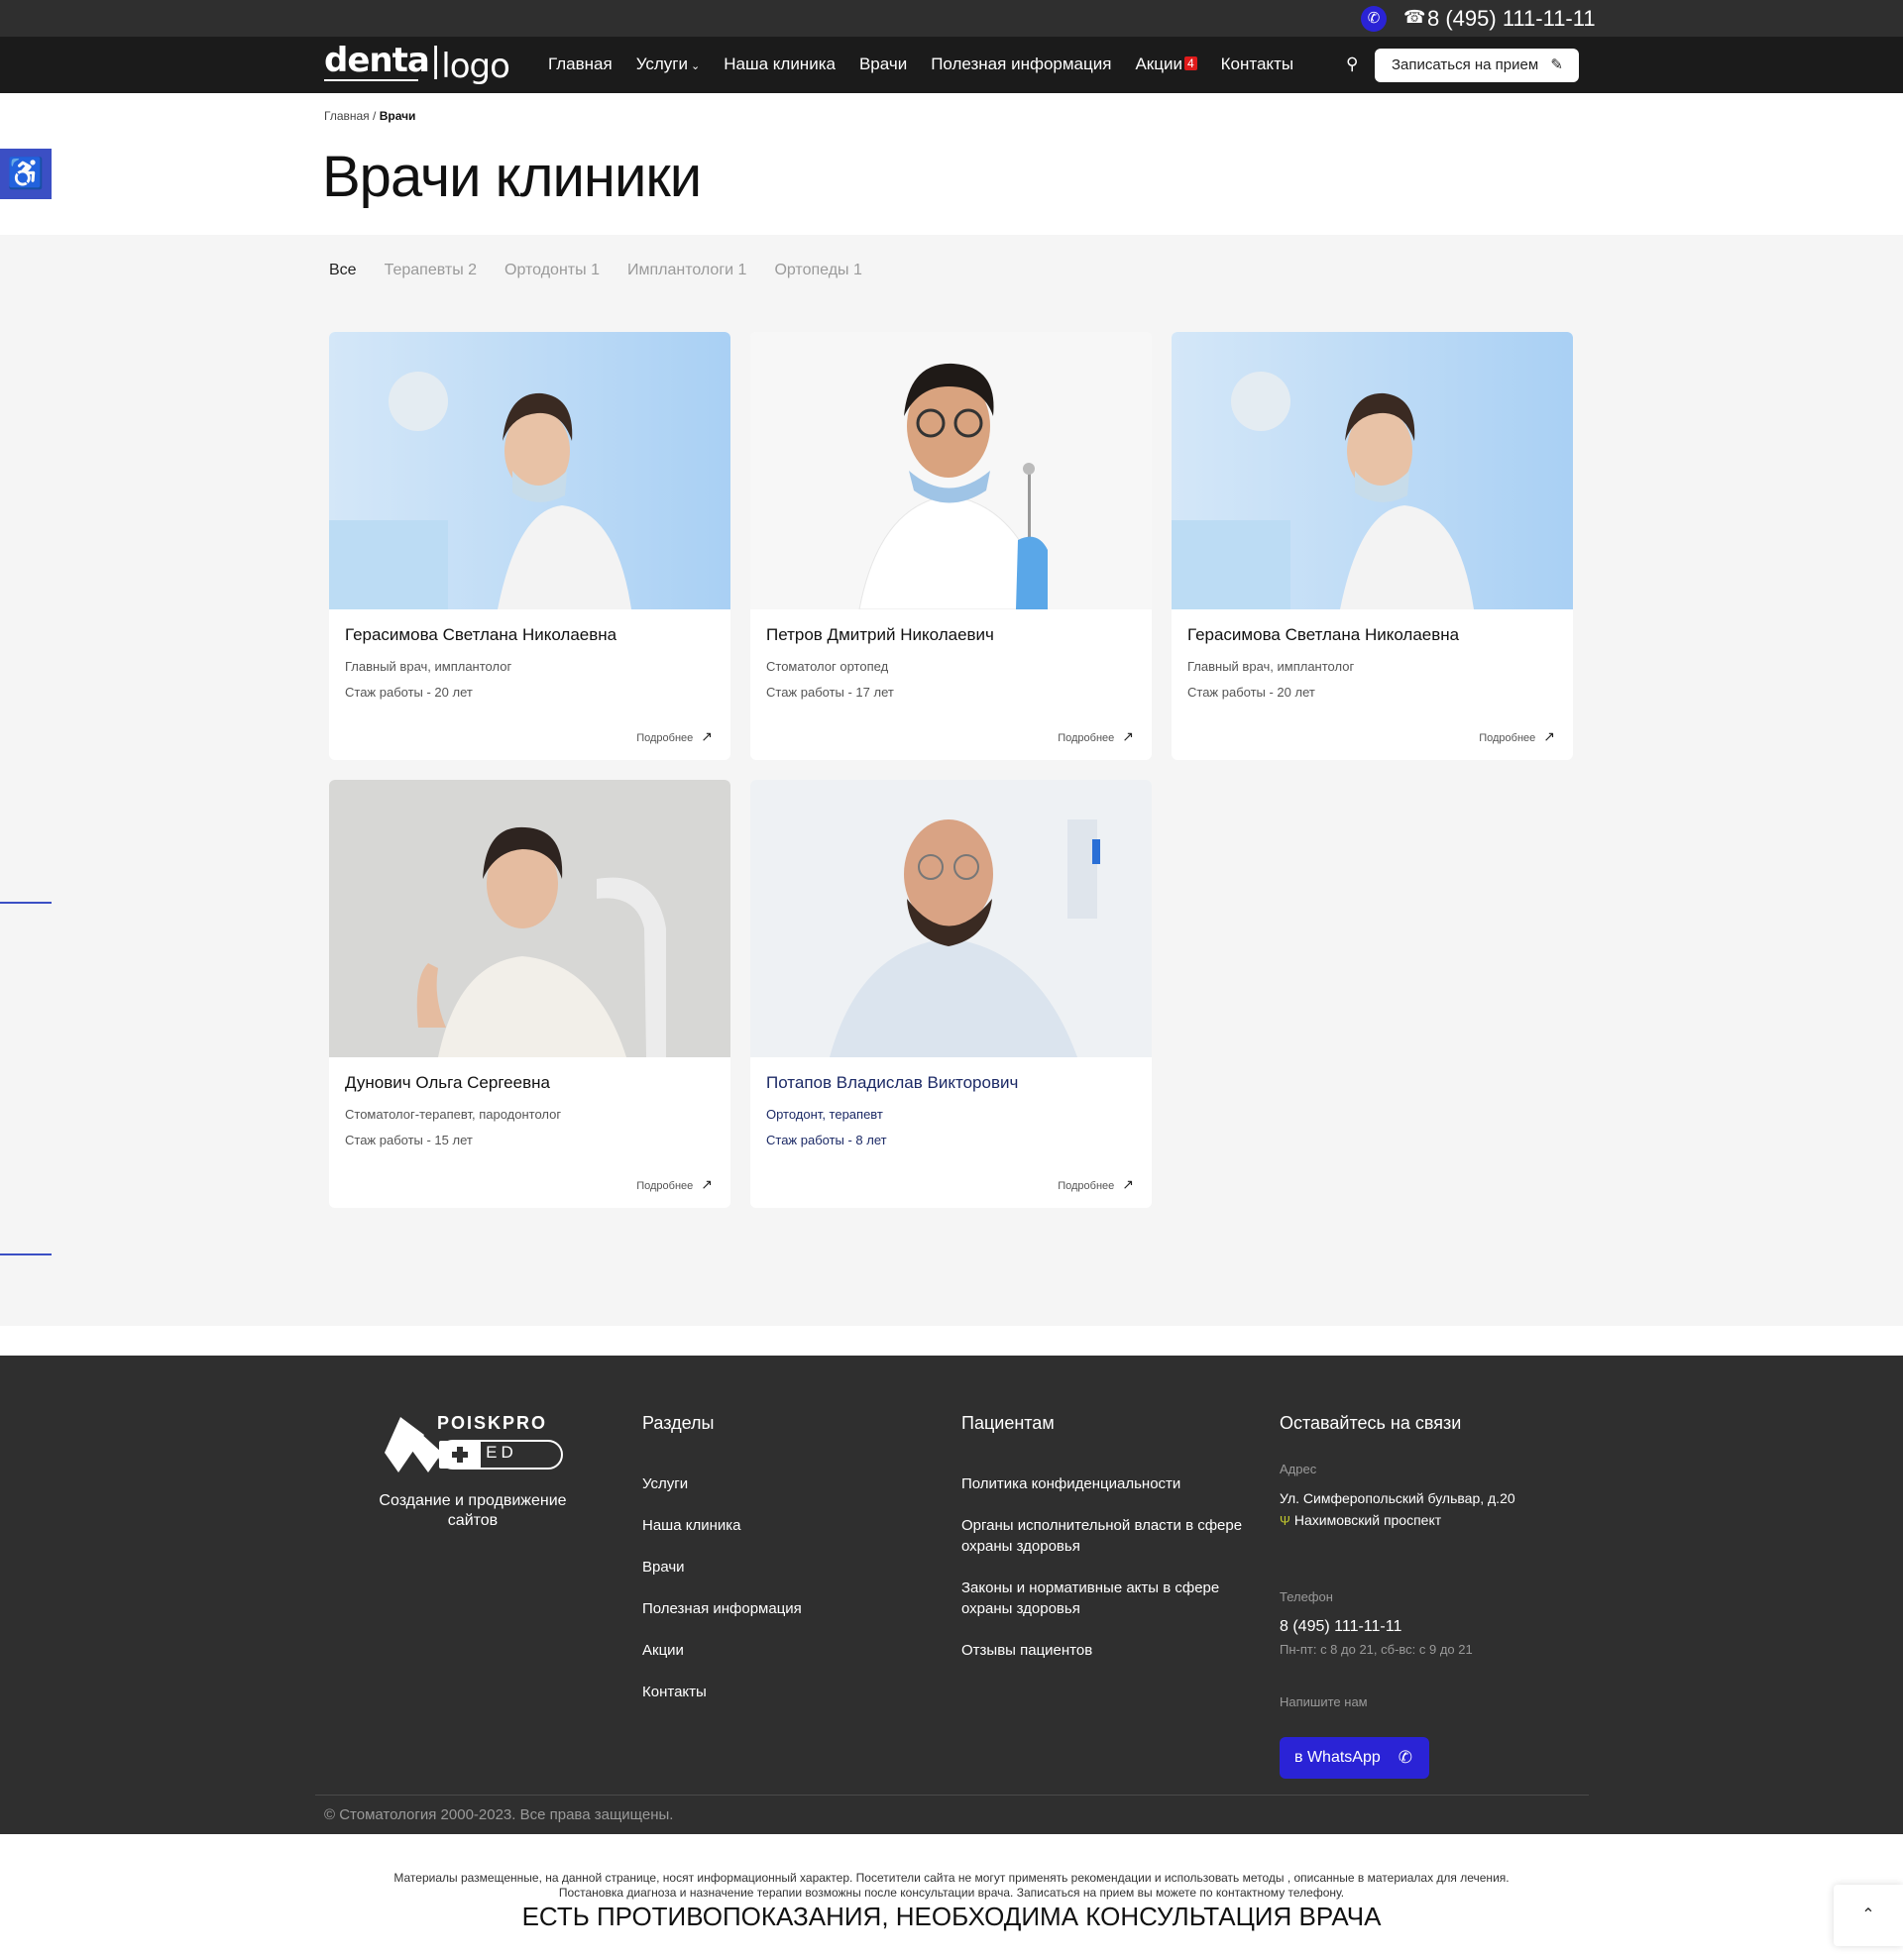 The width and height of the screenshot is (1903, 1960). I want to click on nav-useful-info: Полезная информация, so click(1021, 64).